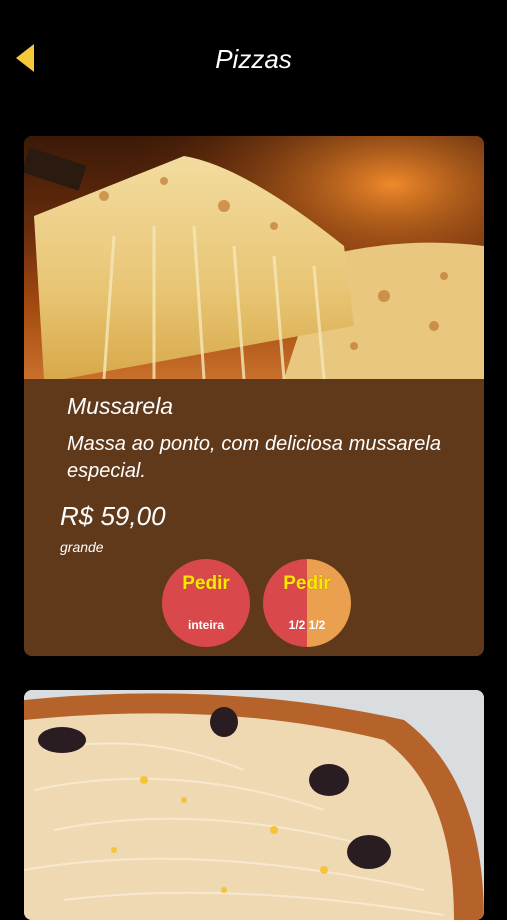  Describe the element at coordinates (205, 625) in the screenshot. I see `order-whole-sublabel: inteira` at that location.